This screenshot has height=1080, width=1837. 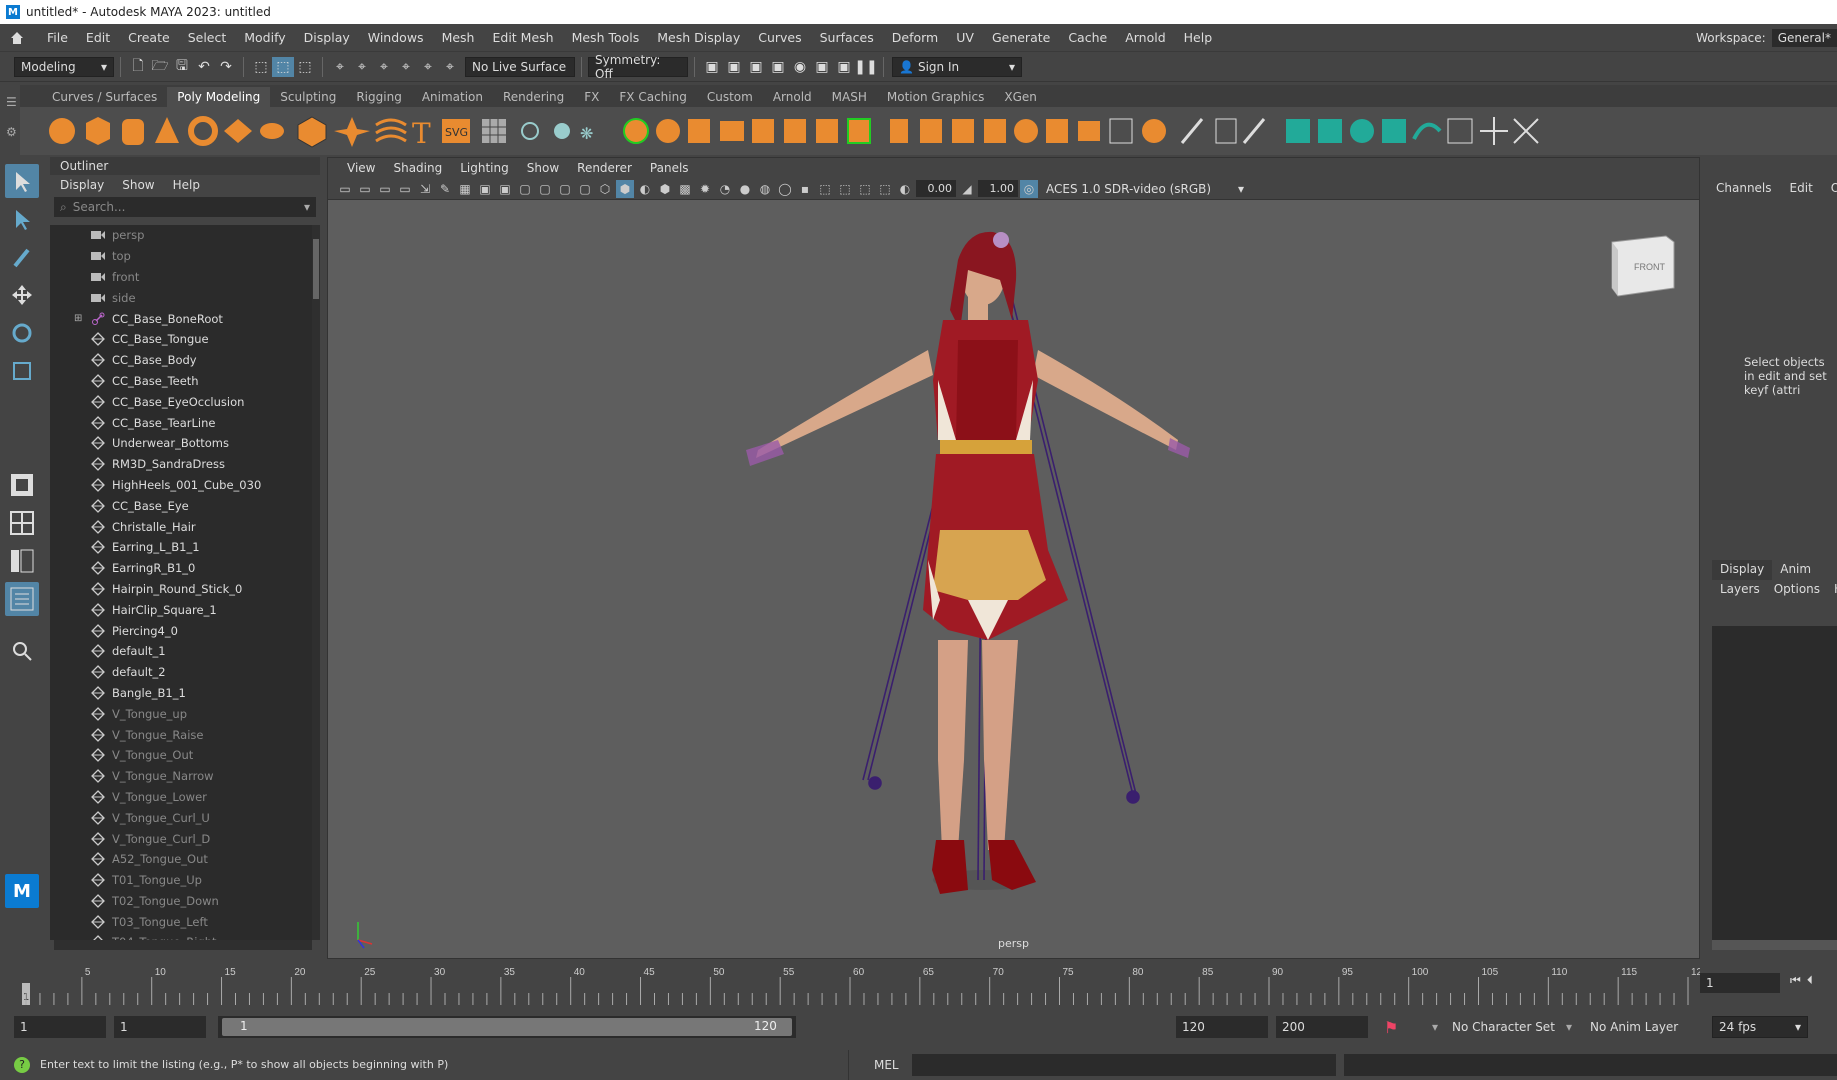 I want to click on anim-layer-label: No Anim Layer, so click(x=1634, y=1027).